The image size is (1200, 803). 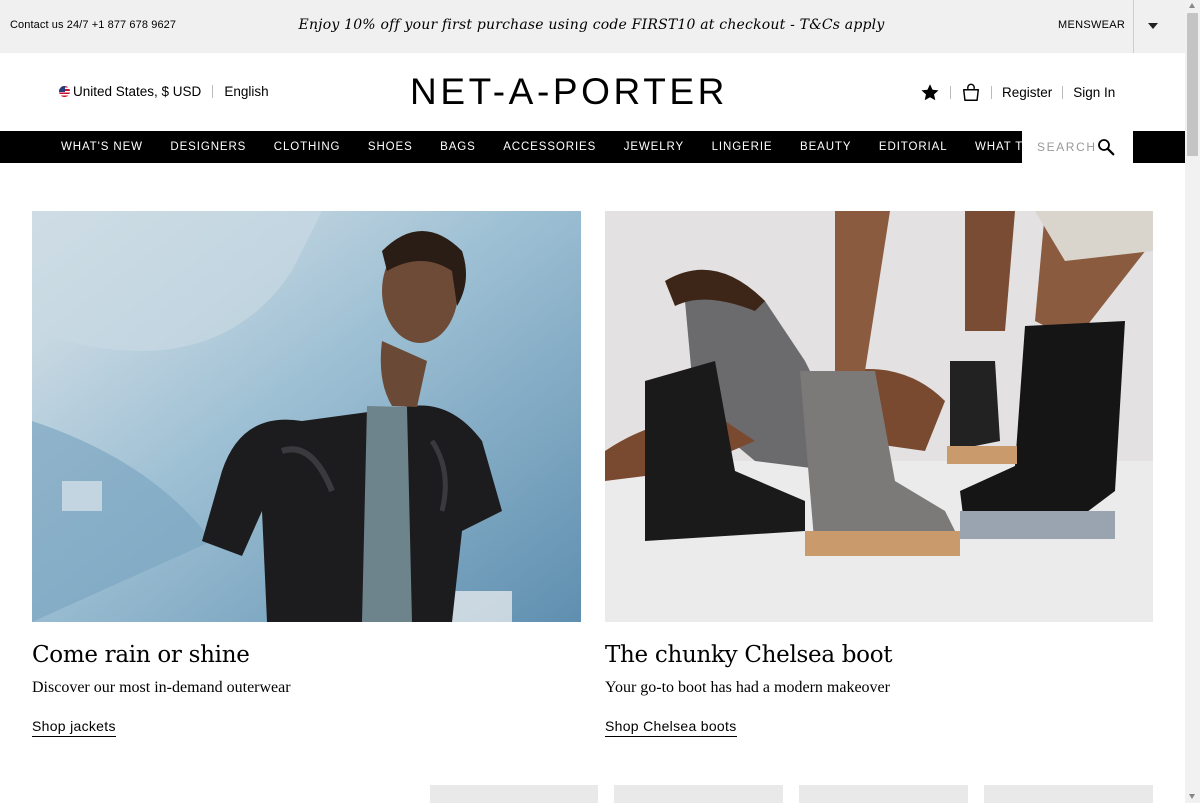 I want to click on search-icon, so click(x=1106, y=149).